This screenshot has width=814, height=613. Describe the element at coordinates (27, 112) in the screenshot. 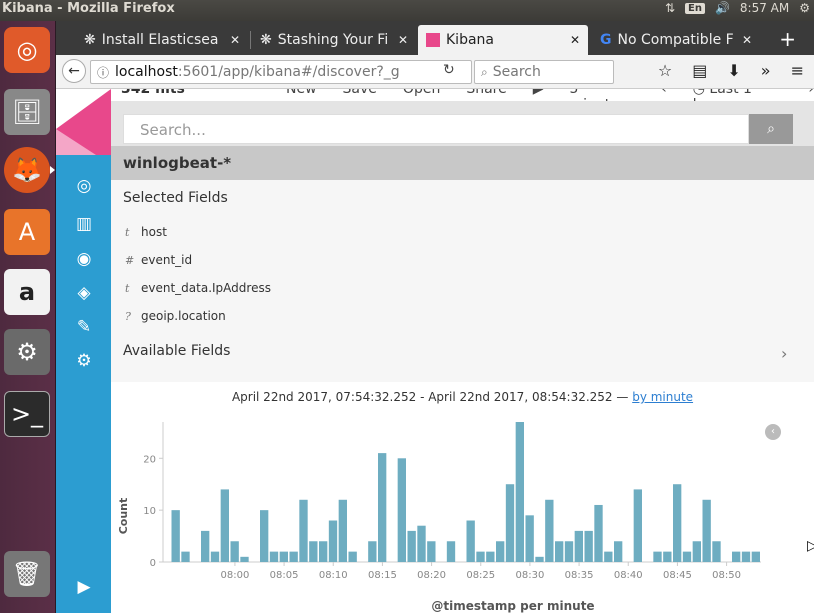

I see `files-icon: 🗄` at that location.